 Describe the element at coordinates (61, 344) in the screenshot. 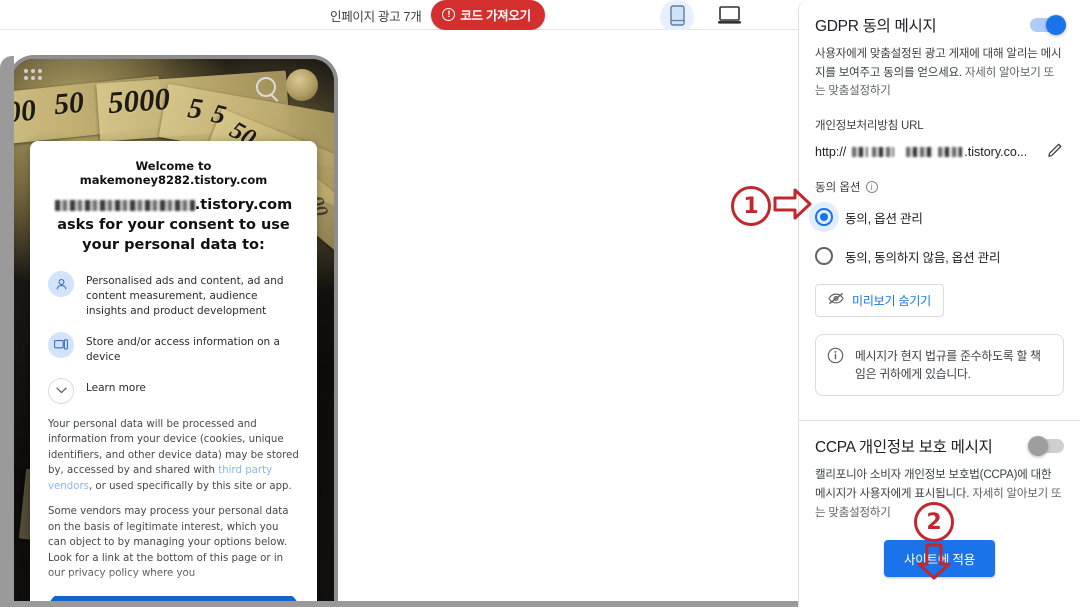

I see `device-icon` at that location.